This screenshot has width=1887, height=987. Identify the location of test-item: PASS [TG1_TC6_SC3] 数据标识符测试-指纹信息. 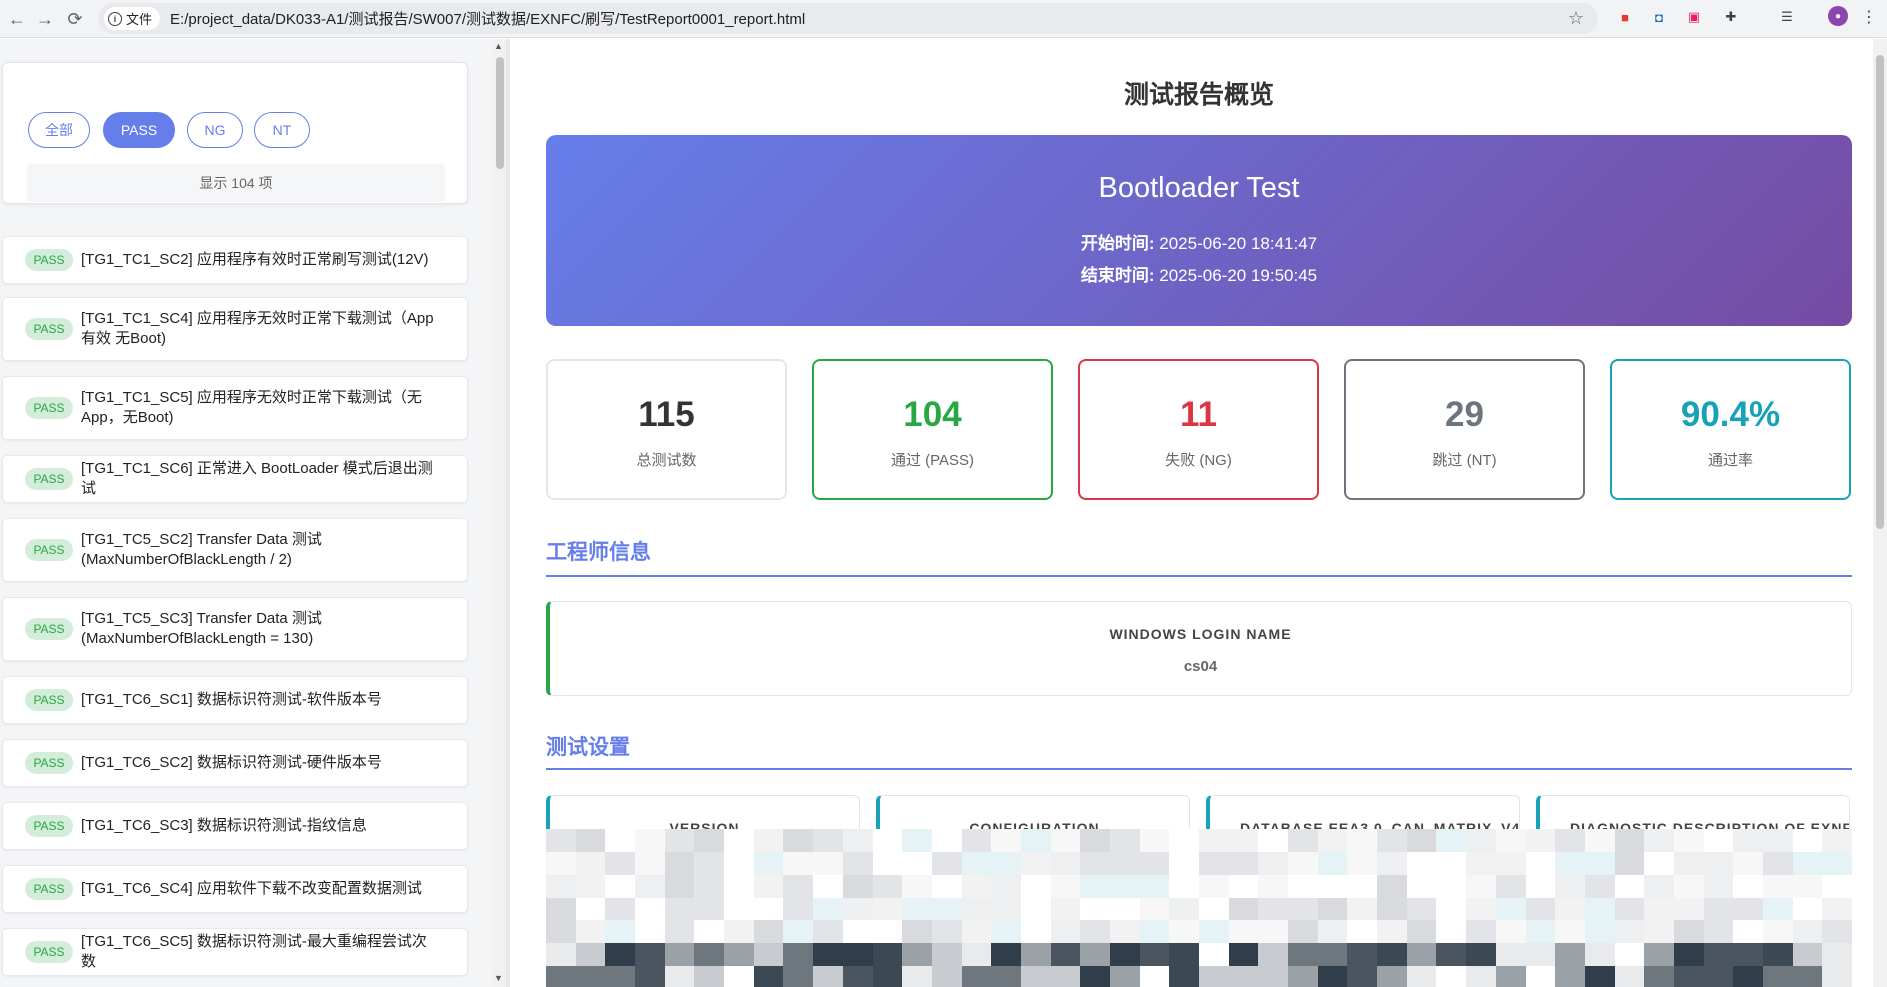
(235, 826).